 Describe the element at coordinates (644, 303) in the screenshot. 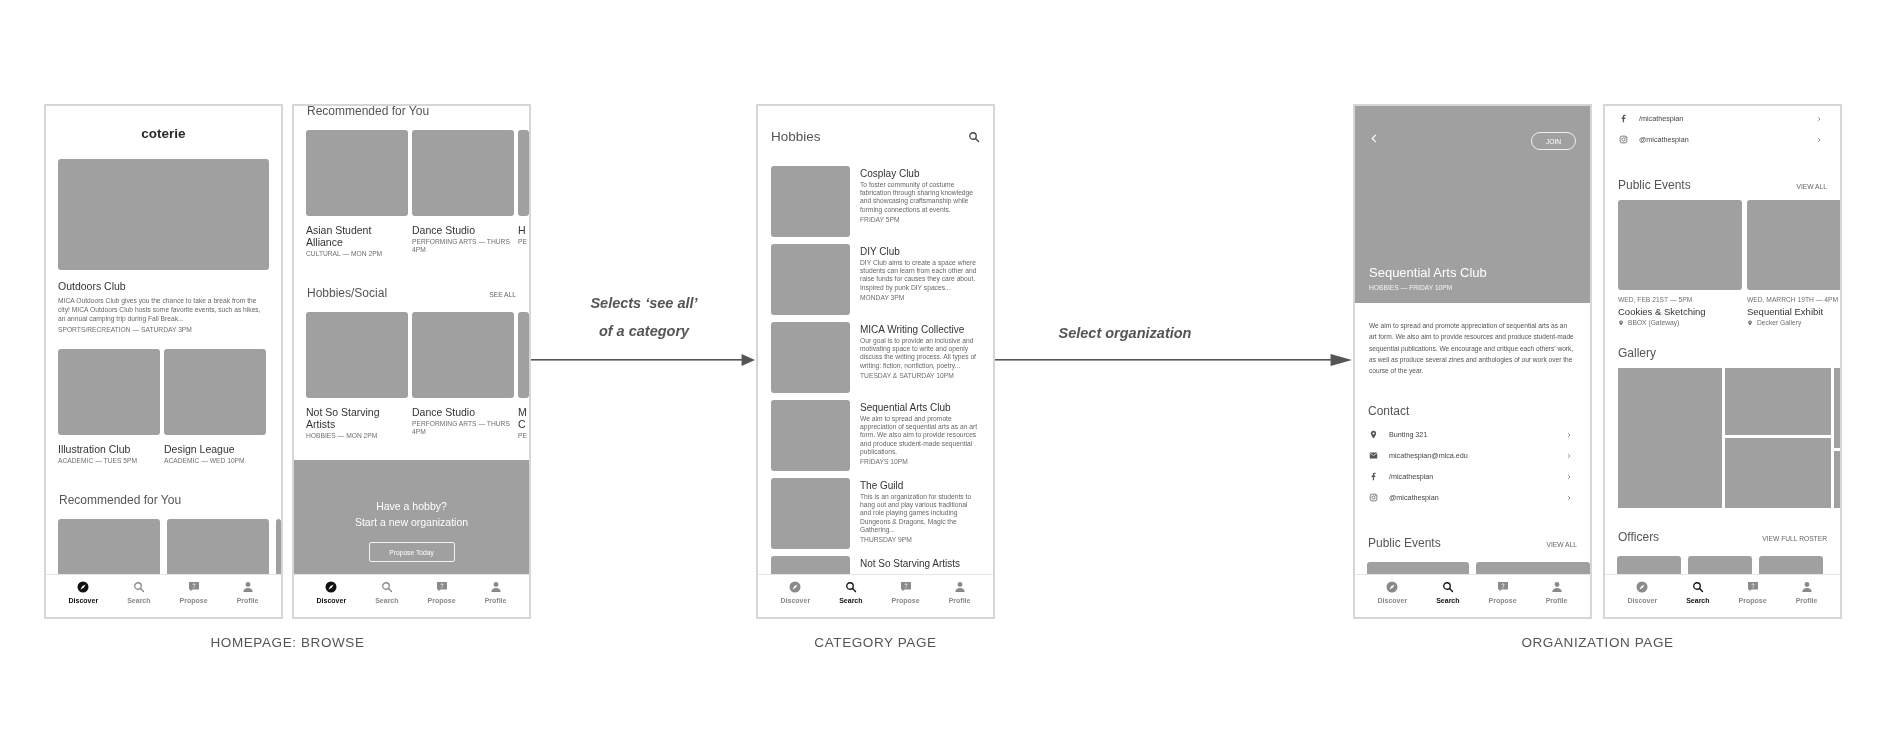

I see `arrow-label: Selects ‘see all’` at that location.